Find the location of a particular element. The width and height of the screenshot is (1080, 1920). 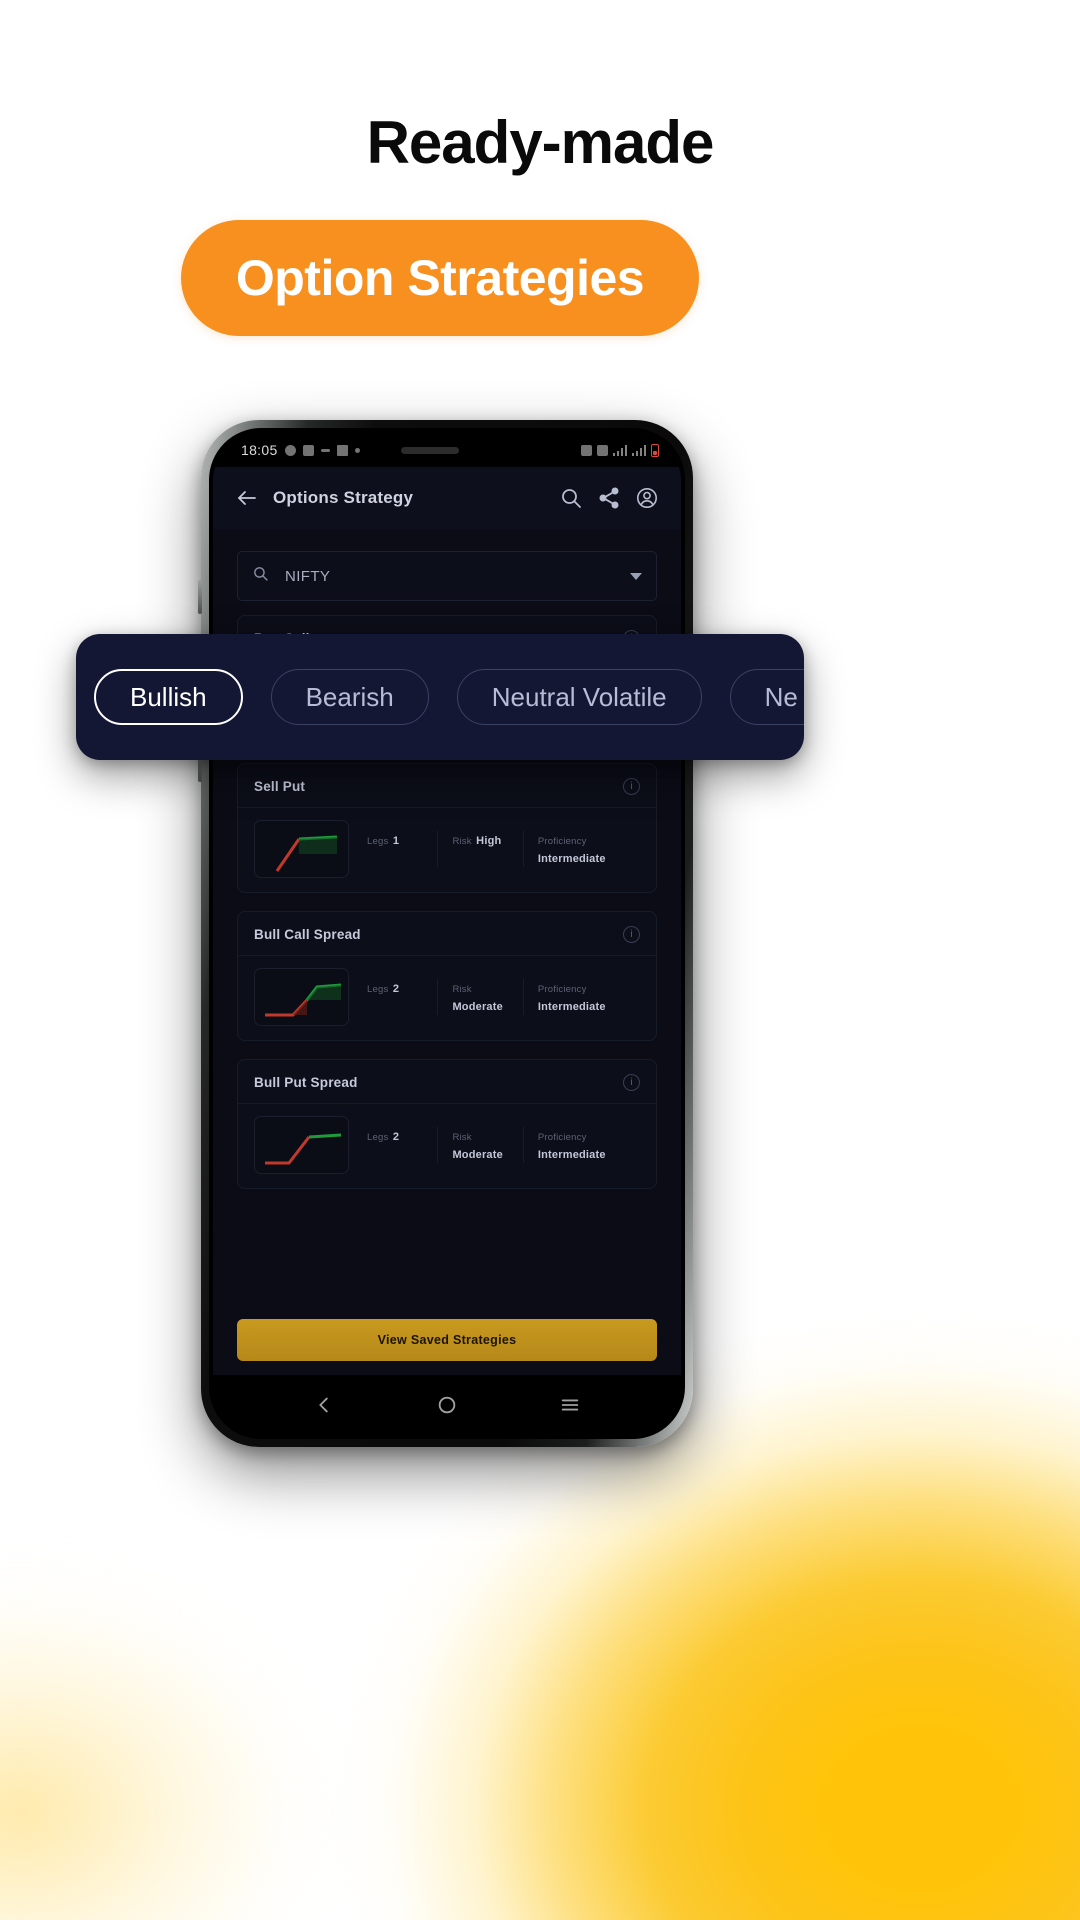

background-glow-left is located at coordinates (220, 1670).